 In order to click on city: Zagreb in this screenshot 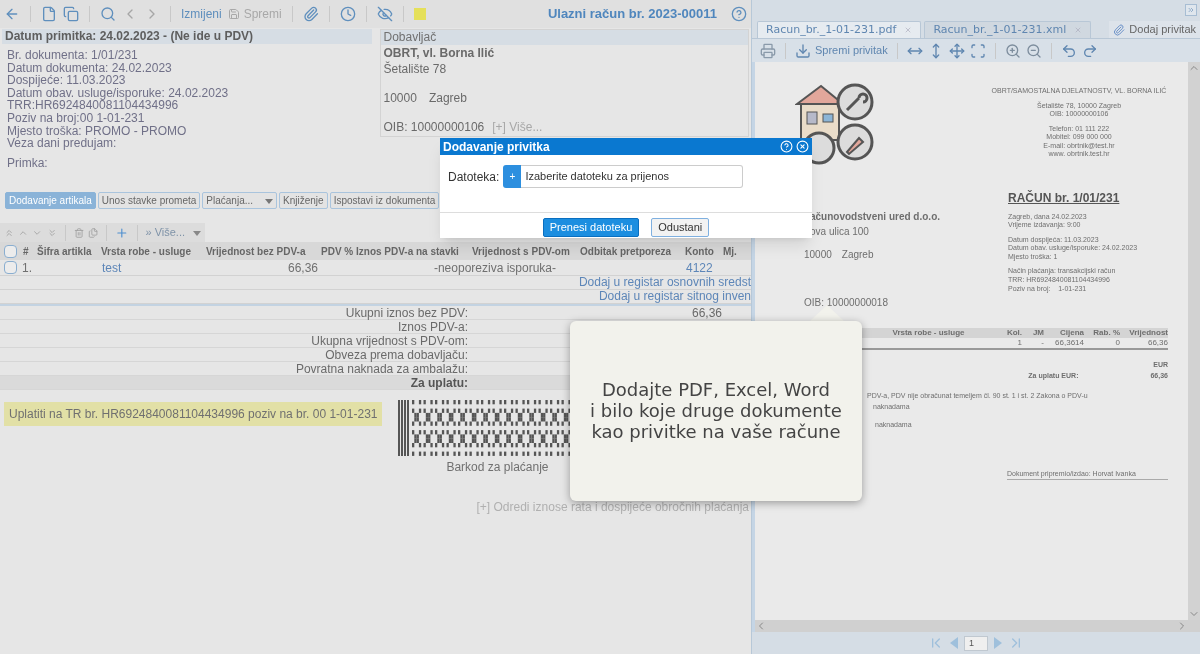, I will do `click(447, 98)`.